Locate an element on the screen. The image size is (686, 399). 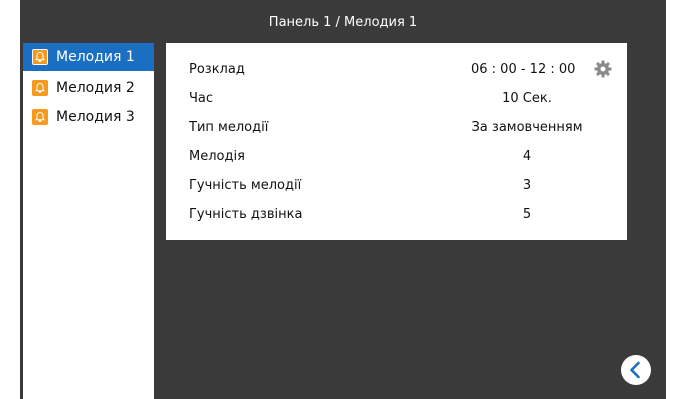
row-label: Гучність мелодії is located at coordinates (245, 185).